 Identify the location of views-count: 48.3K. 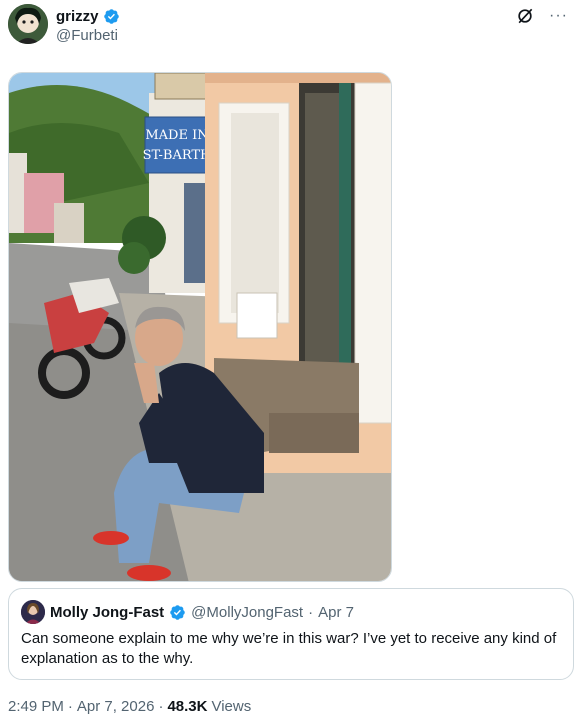
(187, 706).